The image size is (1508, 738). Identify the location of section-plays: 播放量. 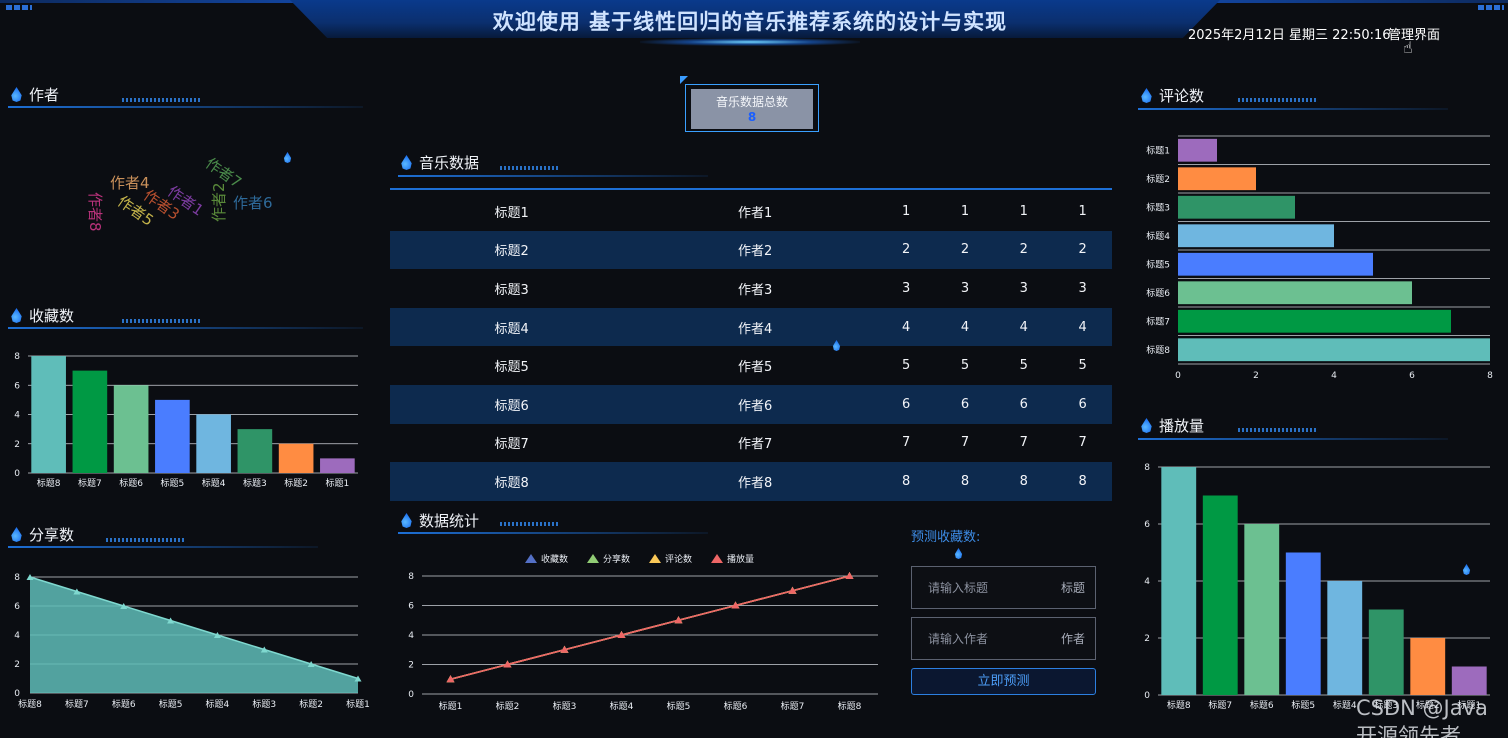
(1172, 425).